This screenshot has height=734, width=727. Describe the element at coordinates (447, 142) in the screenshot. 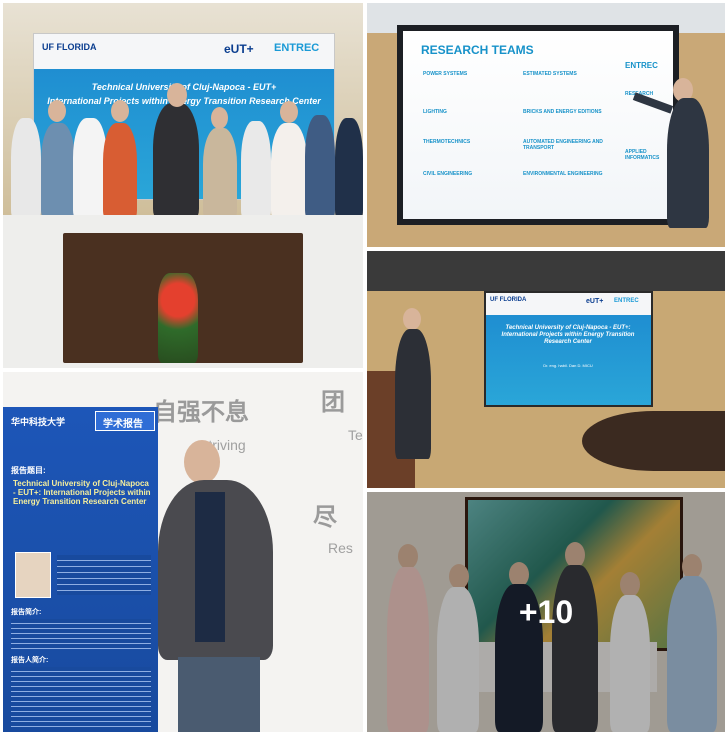

I see `slide-section: THERMOTECHNICS` at that location.